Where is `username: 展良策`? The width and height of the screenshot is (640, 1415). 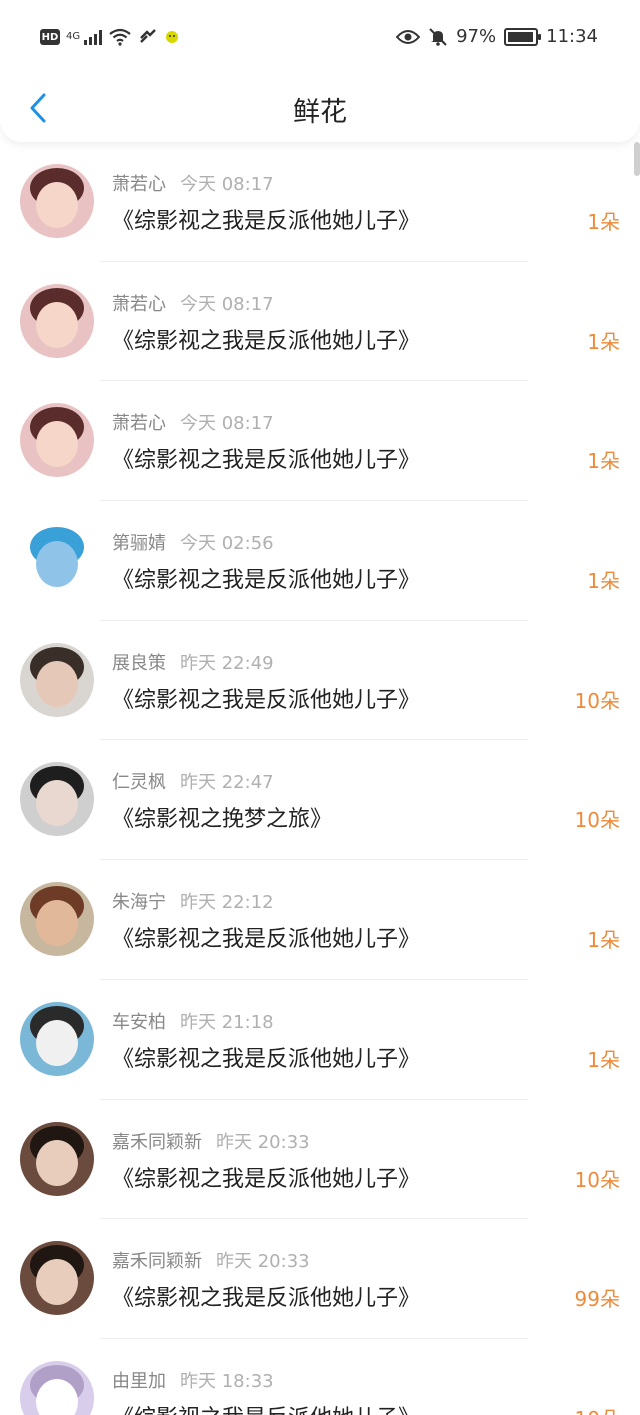 username: 展良策 is located at coordinates (139, 663).